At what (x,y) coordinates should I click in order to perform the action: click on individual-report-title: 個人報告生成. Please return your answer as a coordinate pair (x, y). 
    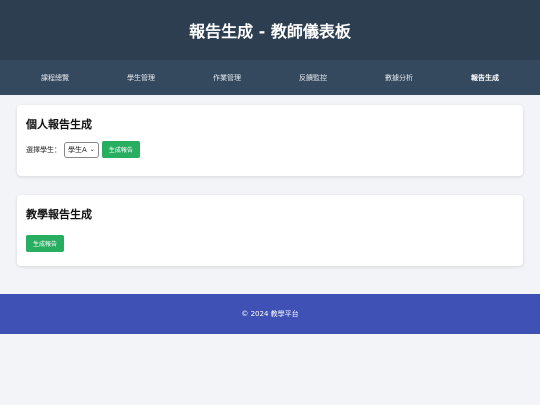
    Looking at the image, I should click on (59, 124).